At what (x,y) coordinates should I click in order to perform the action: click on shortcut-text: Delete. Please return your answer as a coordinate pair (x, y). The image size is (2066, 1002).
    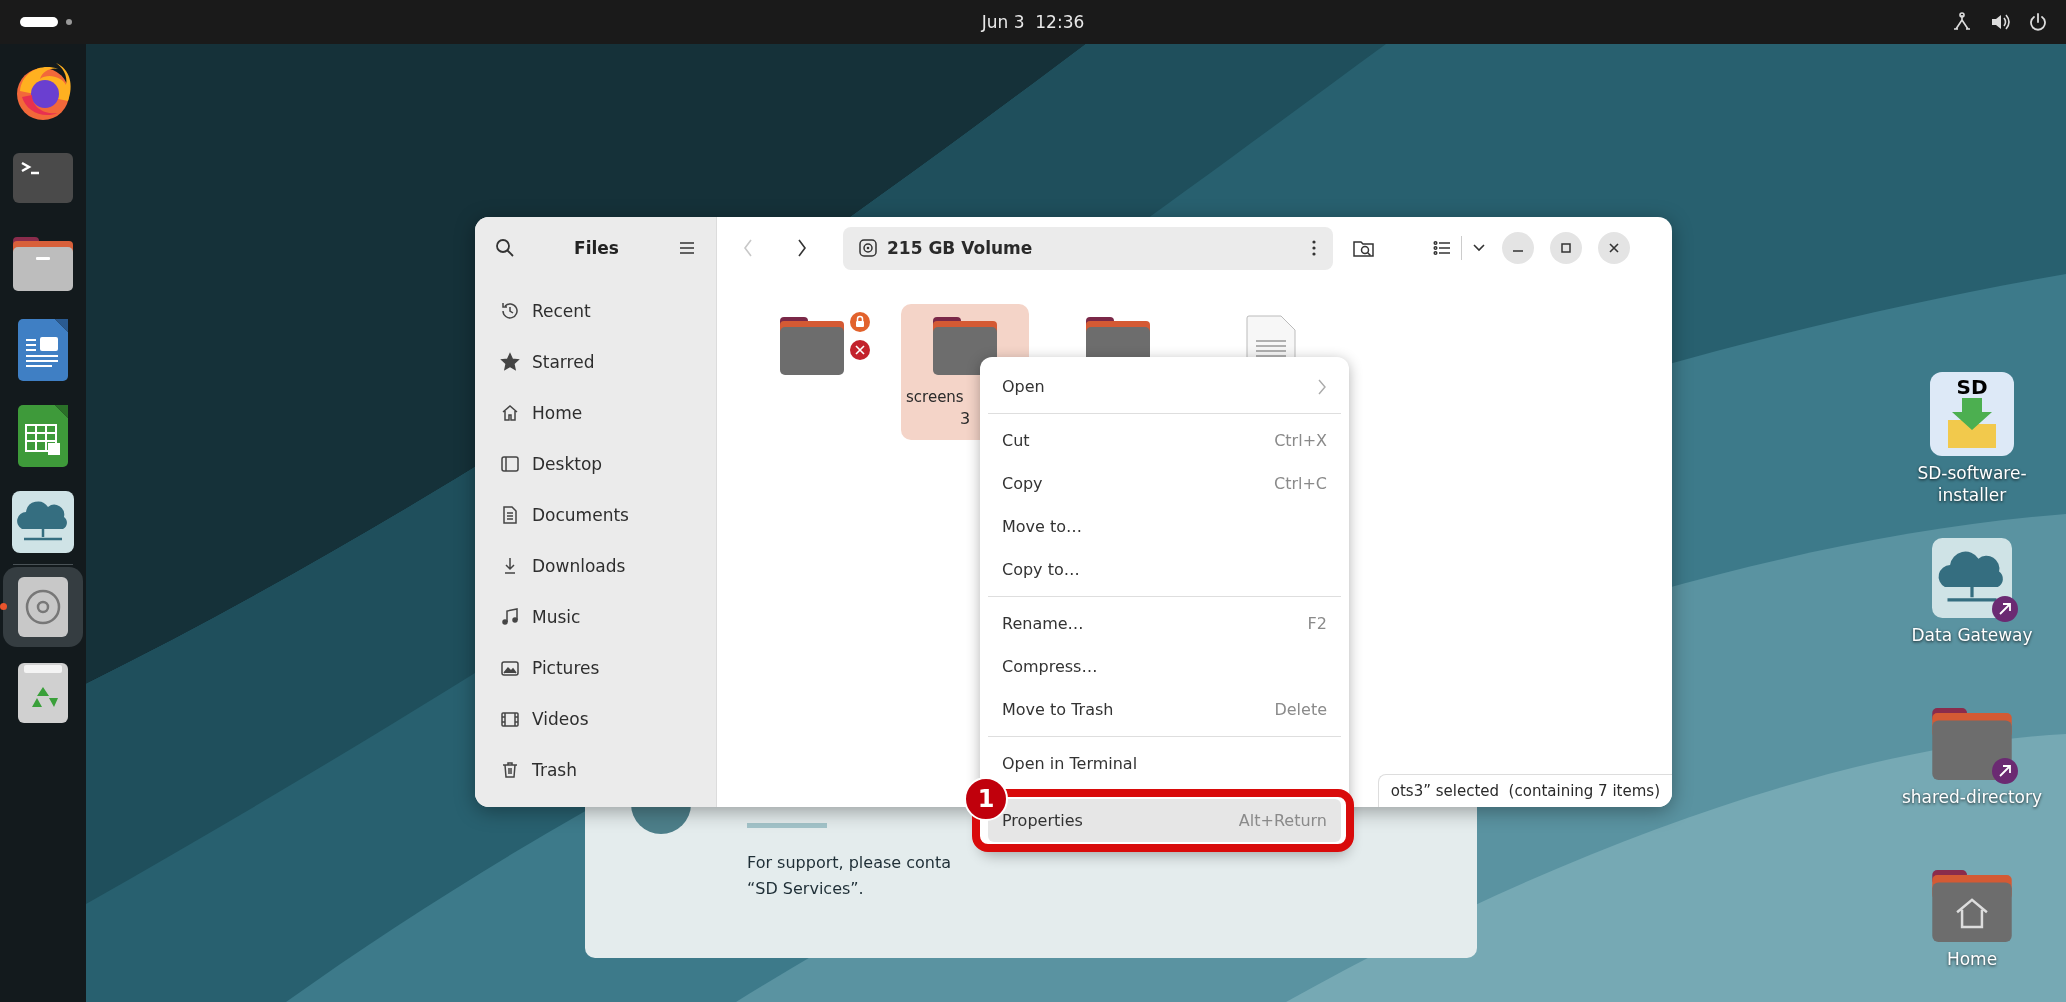
    Looking at the image, I should click on (1300, 709).